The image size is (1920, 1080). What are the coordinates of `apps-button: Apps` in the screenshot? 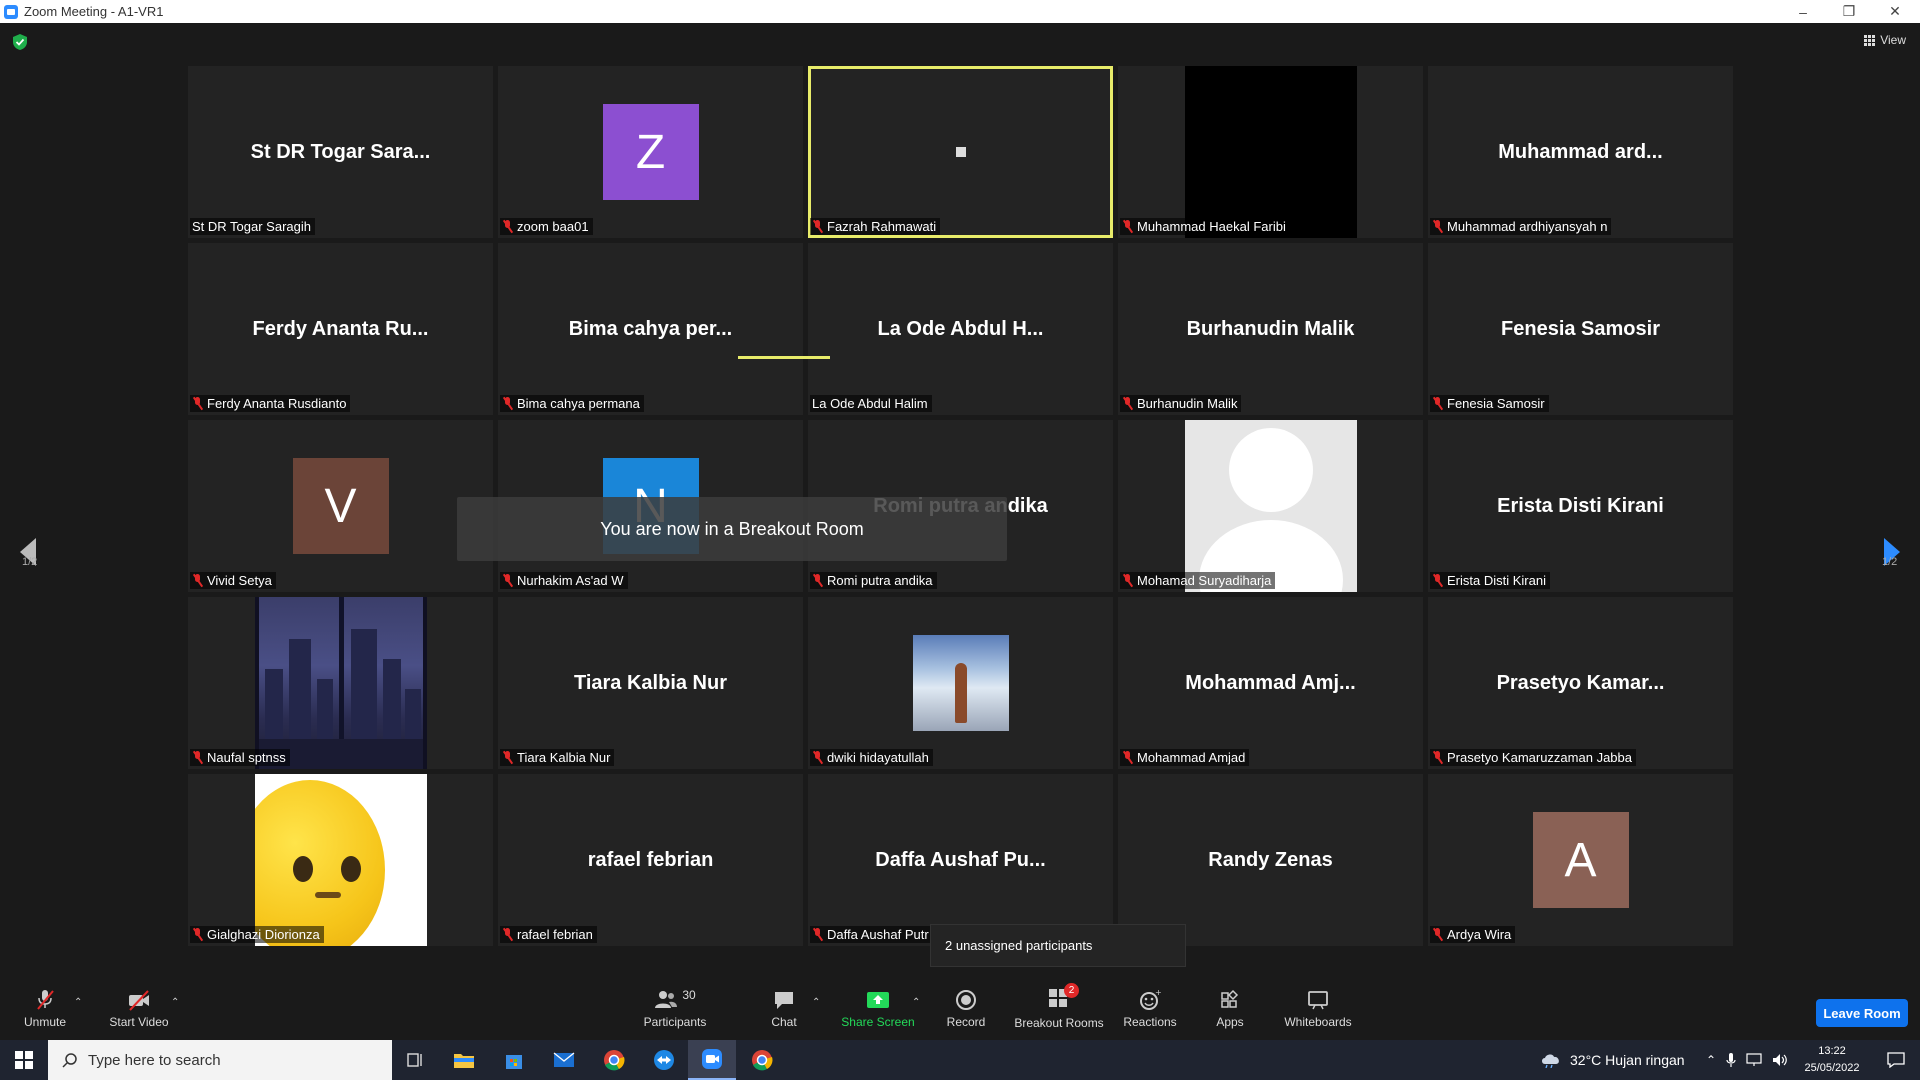 It's located at (1230, 1008).